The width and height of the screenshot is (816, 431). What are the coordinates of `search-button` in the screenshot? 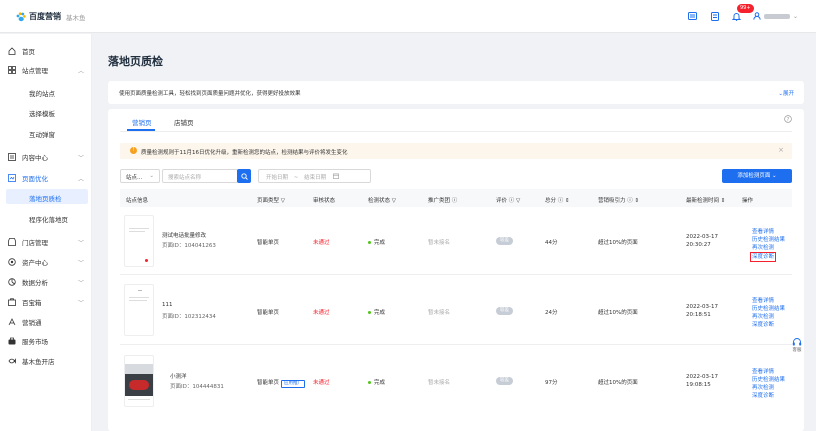 It's located at (244, 176).